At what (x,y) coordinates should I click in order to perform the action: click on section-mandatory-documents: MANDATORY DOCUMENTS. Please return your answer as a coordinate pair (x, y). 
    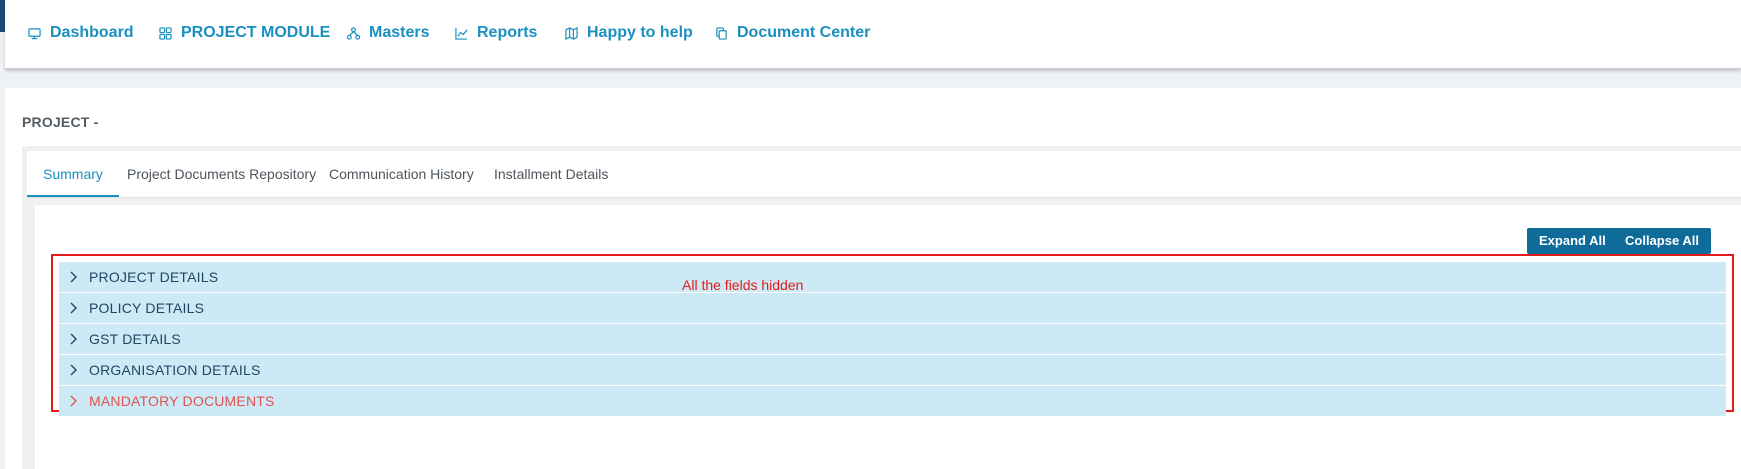
    Looking at the image, I should click on (892, 401).